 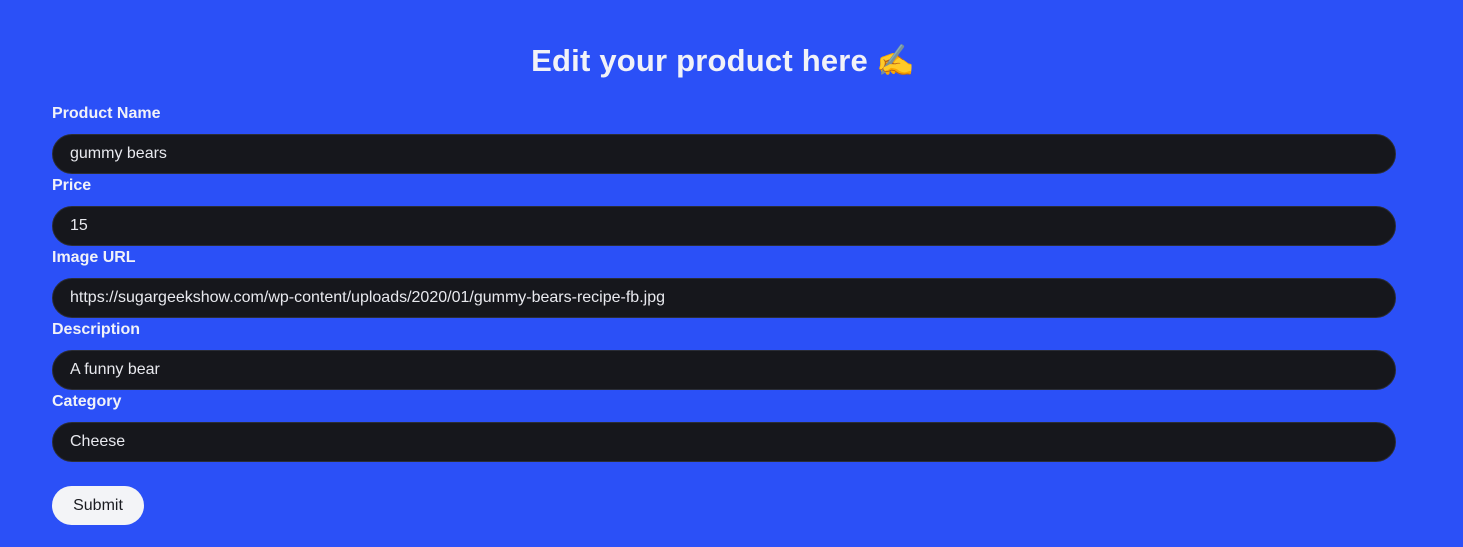 What do you see at coordinates (724, 442) in the screenshot?
I see `category-input` at bounding box center [724, 442].